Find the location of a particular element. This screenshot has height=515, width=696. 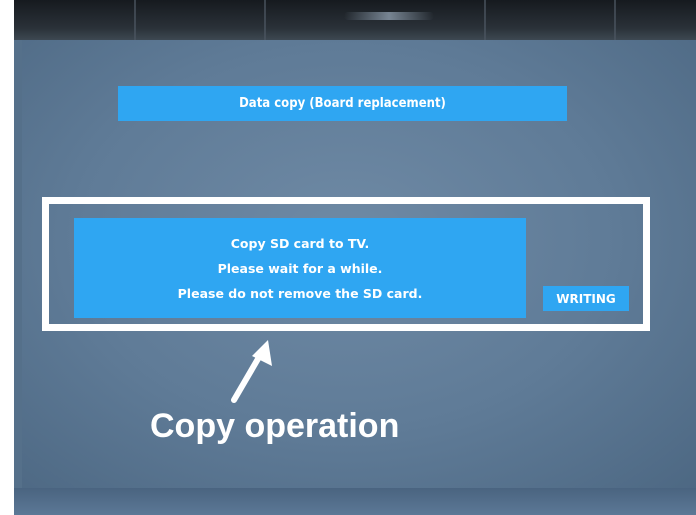

annotation-caption: Copy operation is located at coordinates (275, 426).